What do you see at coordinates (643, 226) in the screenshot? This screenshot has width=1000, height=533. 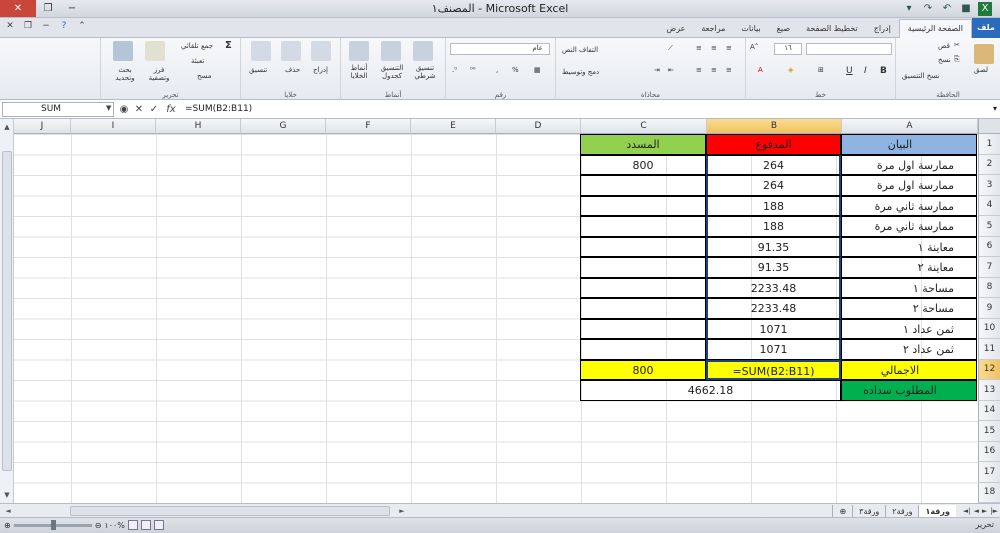 I see `cell-C5` at bounding box center [643, 226].